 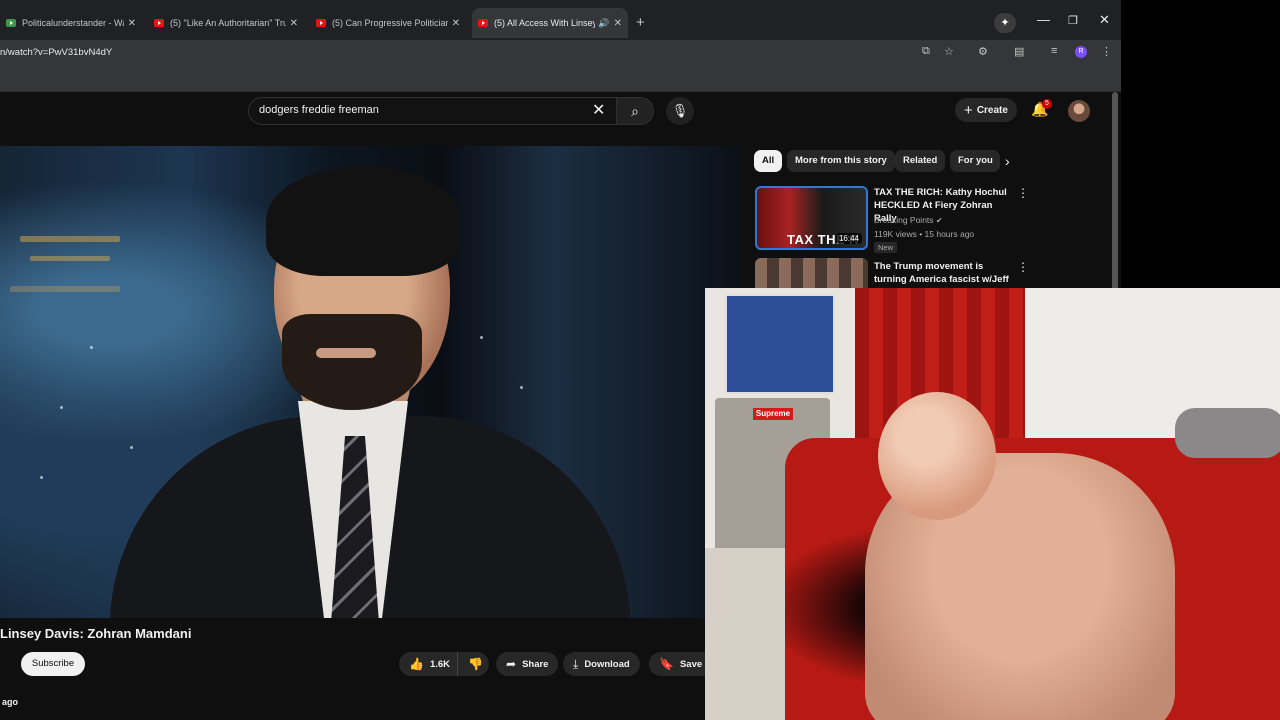 I want to click on voice-search-button: 🎙, so click(x=680, y=111).